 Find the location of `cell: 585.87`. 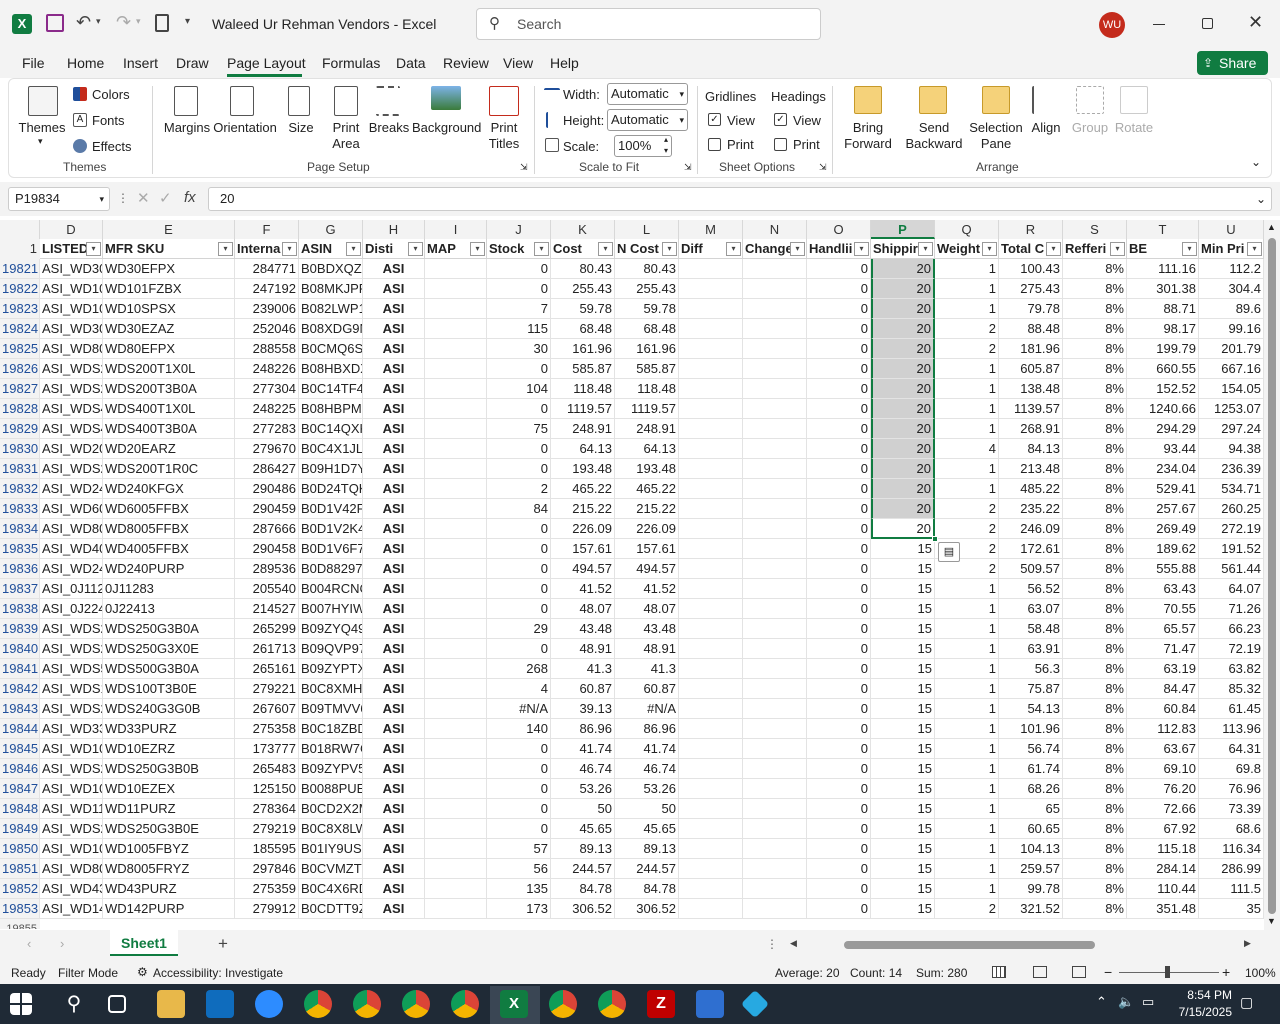

cell: 585.87 is located at coordinates (647, 369).